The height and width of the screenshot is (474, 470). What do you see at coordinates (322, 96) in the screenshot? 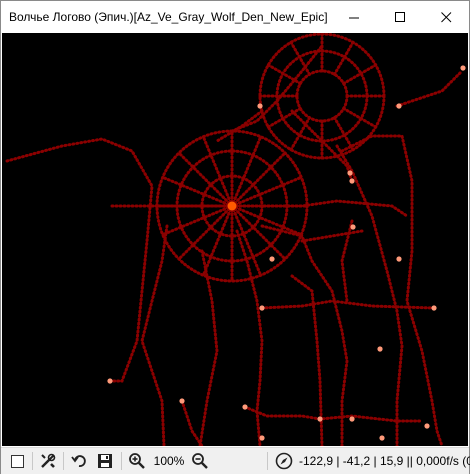
I see `path-ring` at bounding box center [322, 96].